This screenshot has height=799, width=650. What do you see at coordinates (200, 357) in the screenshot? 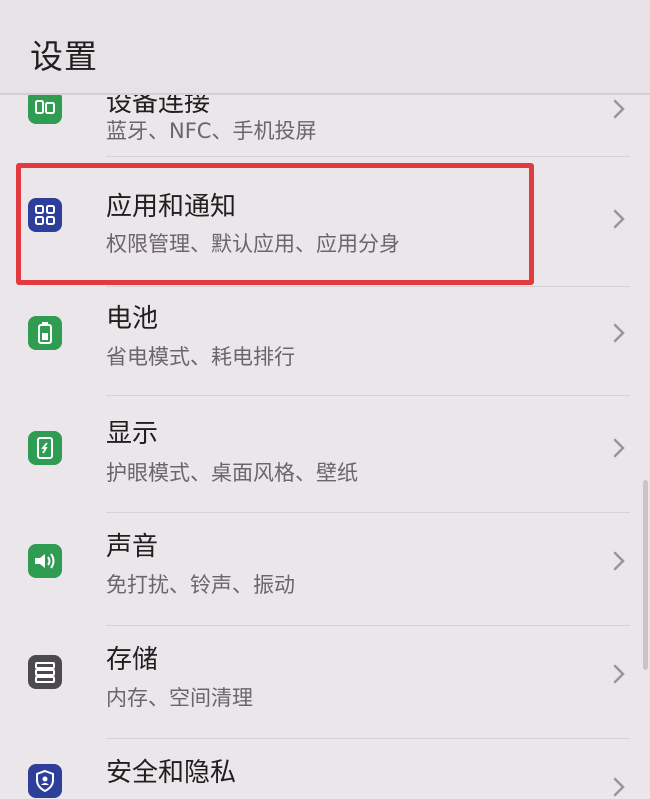
I see `settings-item-sub: 省电模式、耗电排行` at bounding box center [200, 357].